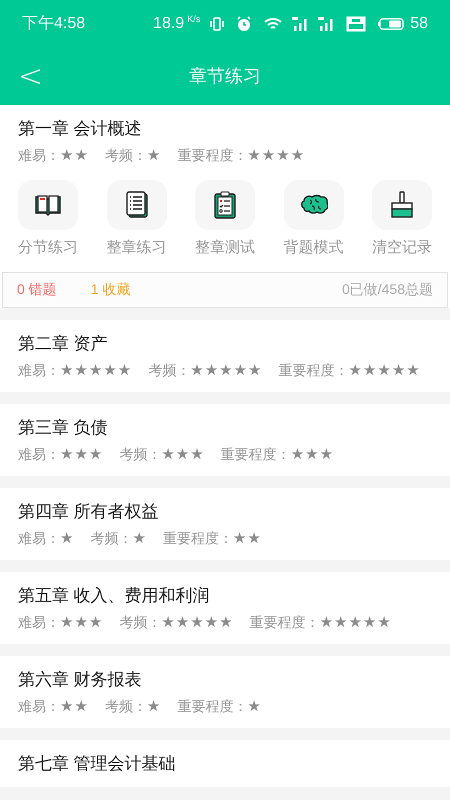 This screenshot has width=450, height=800. Describe the element at coordinates (80, 129) in the screenshot. I see `chapter-title: 第一章 会计概述` at that location.